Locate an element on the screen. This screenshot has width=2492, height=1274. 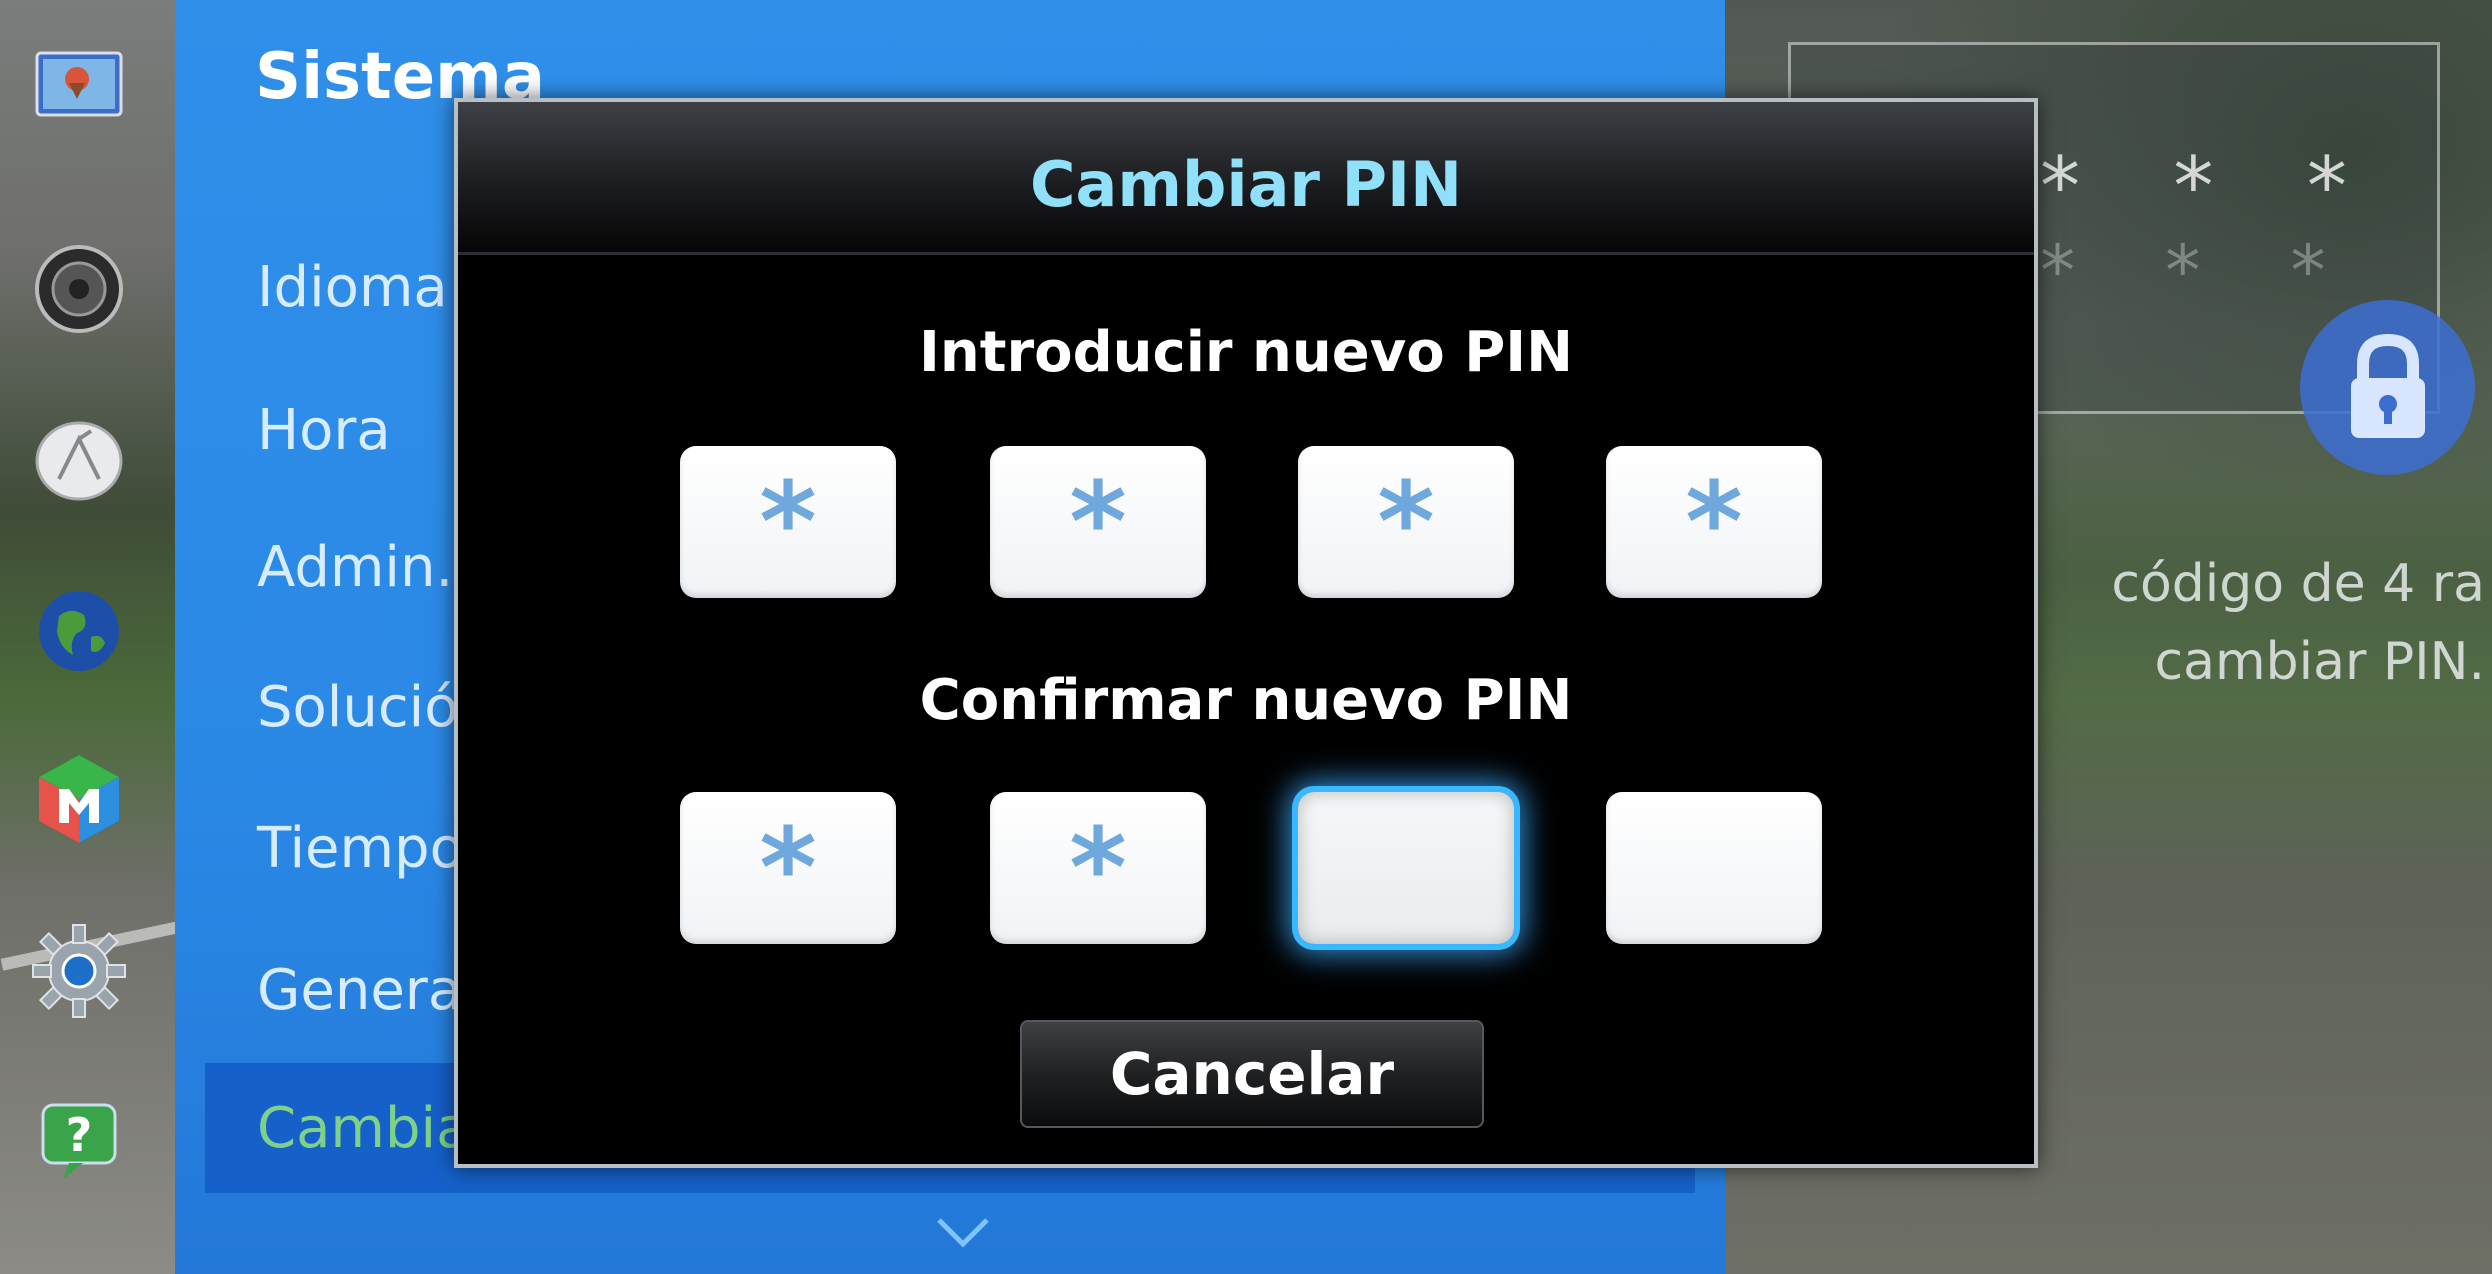
menu-item-time: Hora is located at coordinates (324, 430).